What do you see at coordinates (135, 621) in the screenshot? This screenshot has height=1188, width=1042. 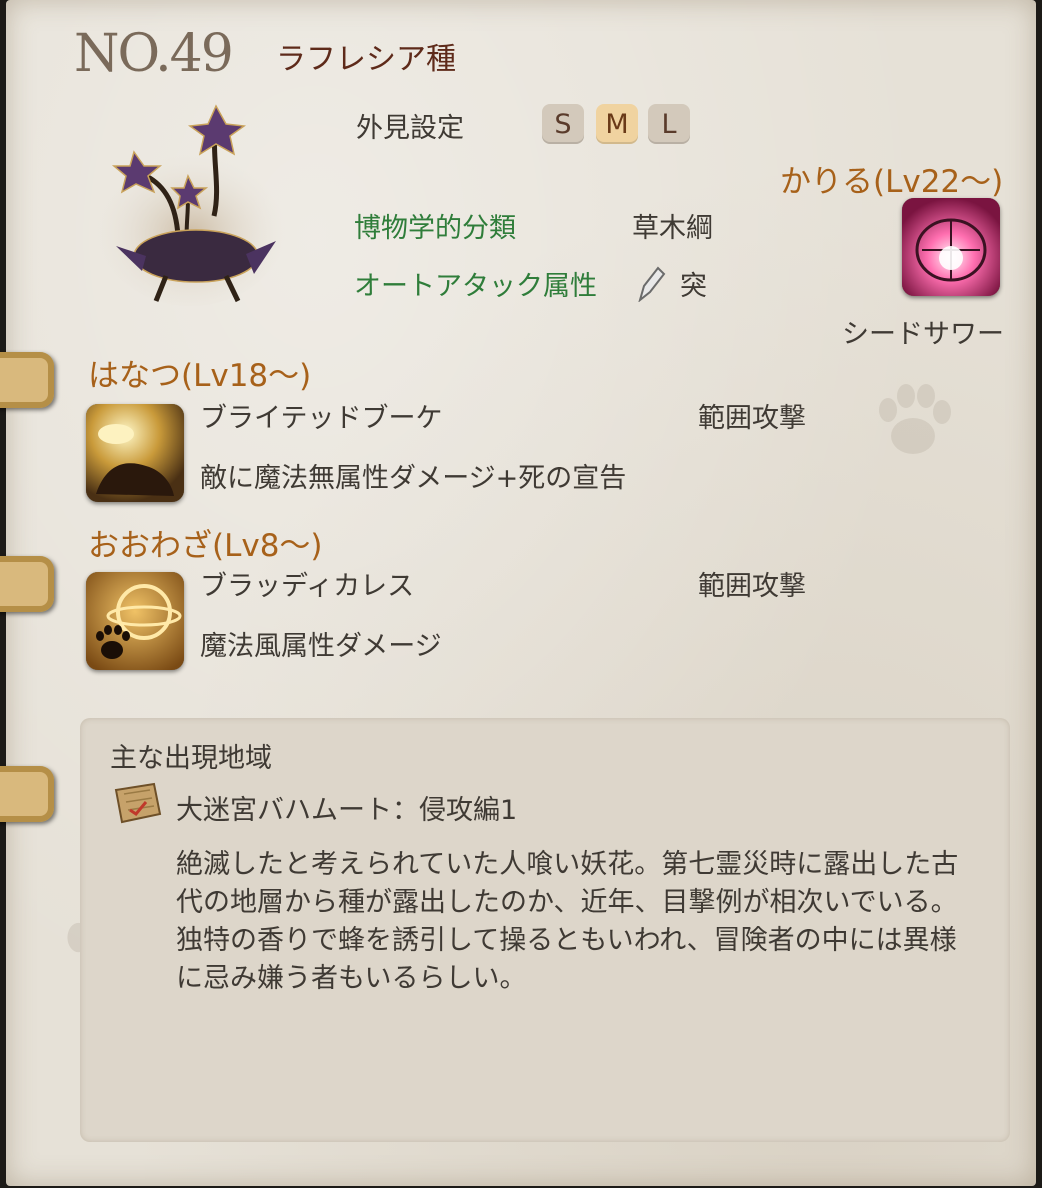 I see `bloody-caress-icon` at bounding box center [135, 621].